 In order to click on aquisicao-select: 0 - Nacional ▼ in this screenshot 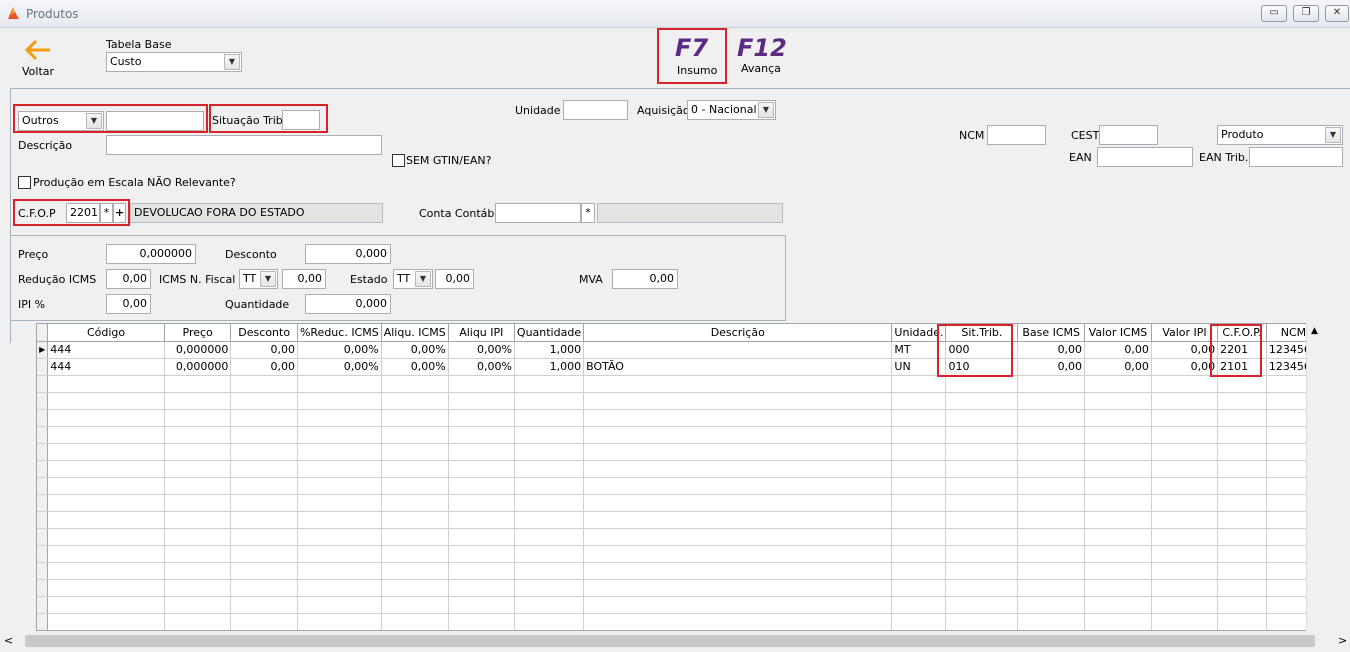, I will do `click(731, 110)`.